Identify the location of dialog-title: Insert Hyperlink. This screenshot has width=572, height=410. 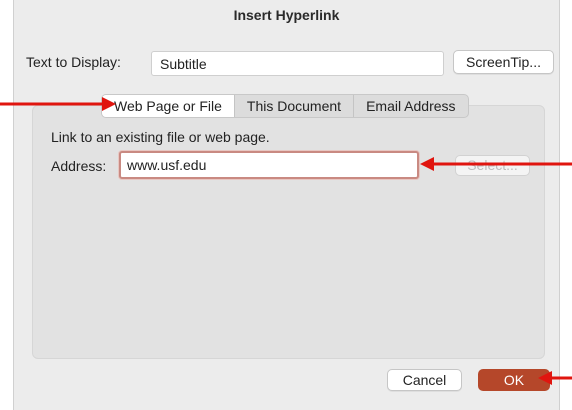
(286, 15).